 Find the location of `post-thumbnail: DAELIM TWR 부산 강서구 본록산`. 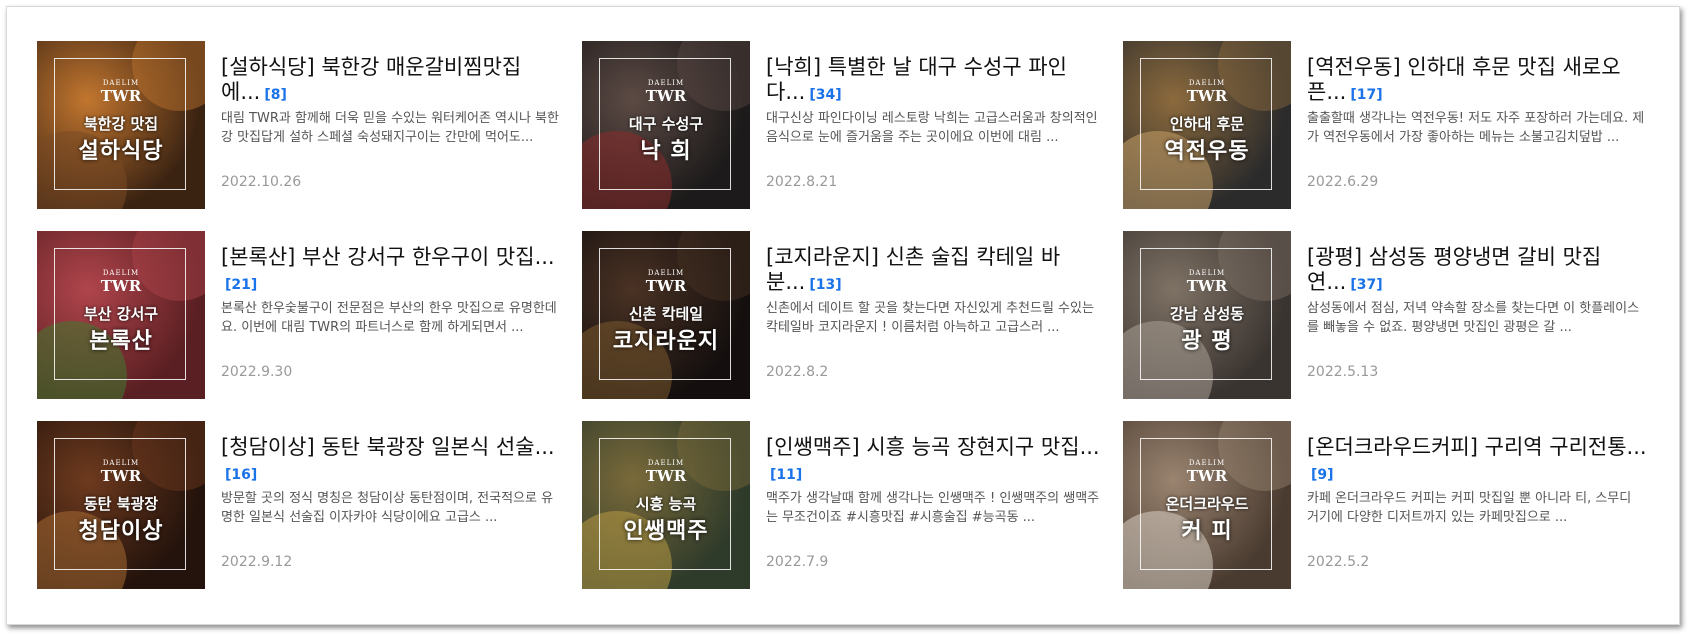

post-thumbnail: DAELIM TWR 부산 강서구 본록산 is located at coordinates (121, 315).